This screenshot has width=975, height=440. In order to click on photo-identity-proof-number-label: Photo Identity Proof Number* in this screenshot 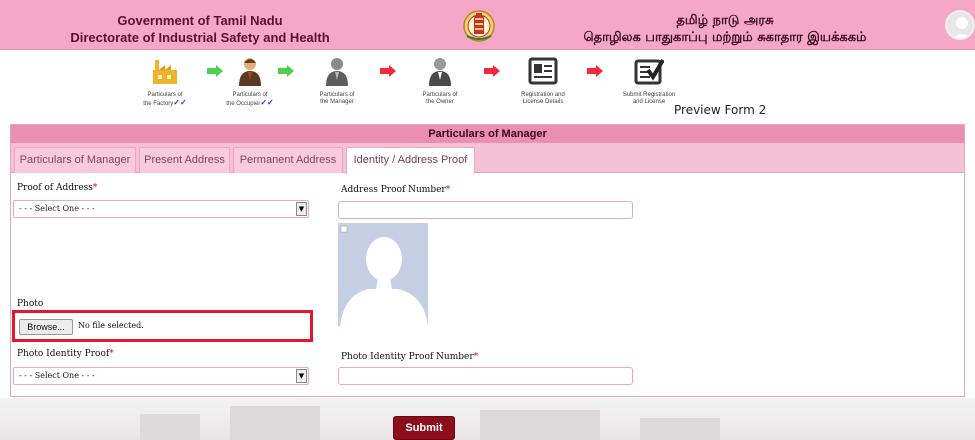, I will do `click(409, 357)`.